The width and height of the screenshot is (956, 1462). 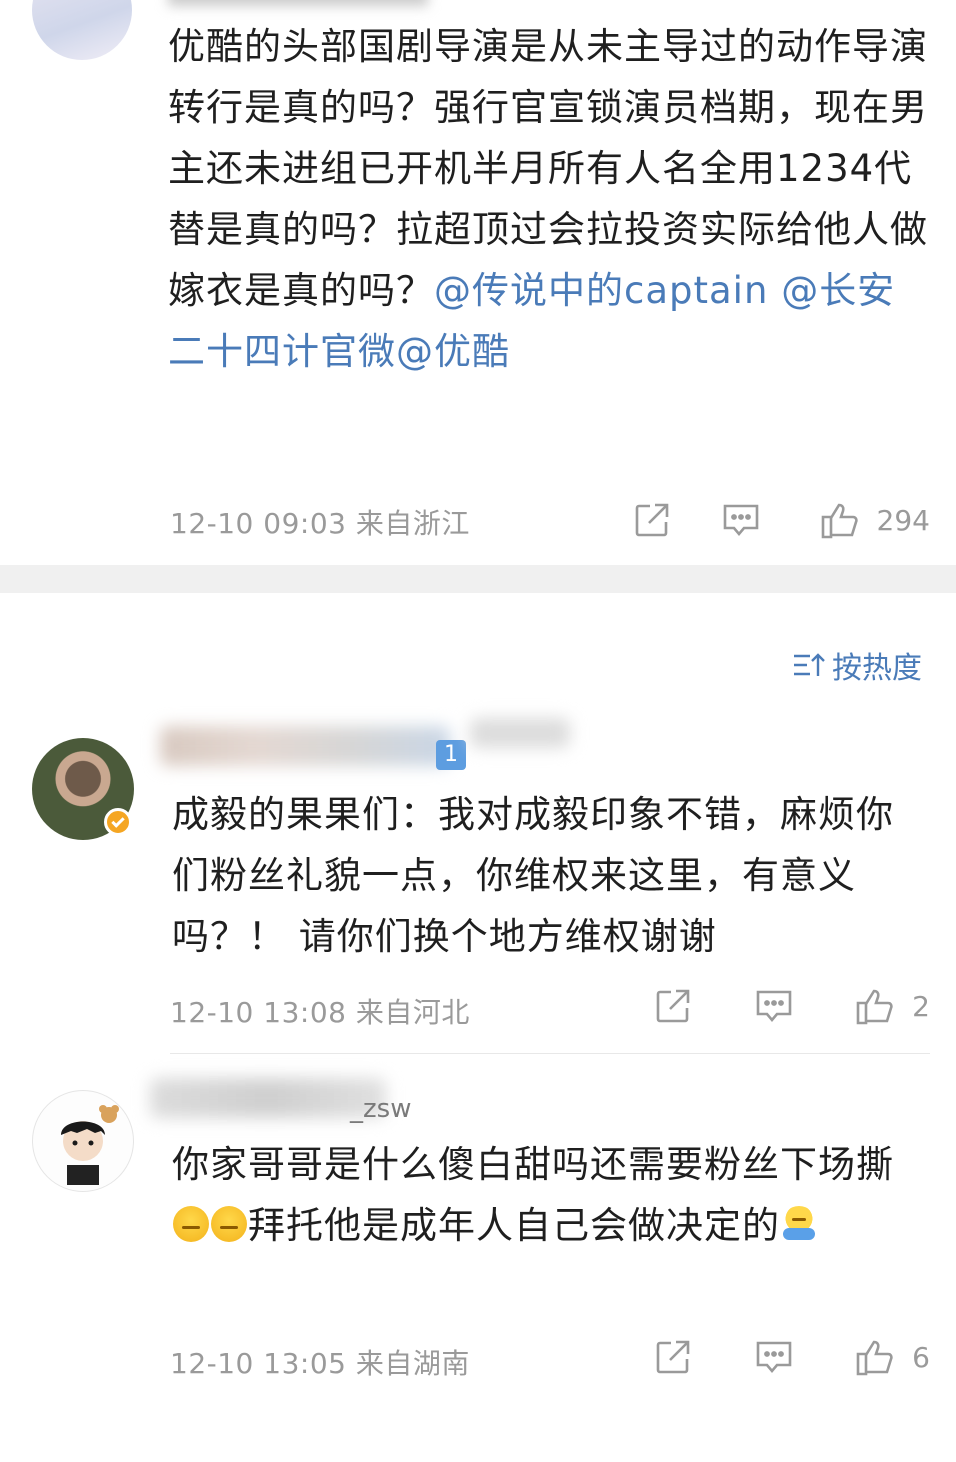 What do you see at coordinates (478, 579) in the screenshot?
I see `section-divider` at bounding box center [478, 579].